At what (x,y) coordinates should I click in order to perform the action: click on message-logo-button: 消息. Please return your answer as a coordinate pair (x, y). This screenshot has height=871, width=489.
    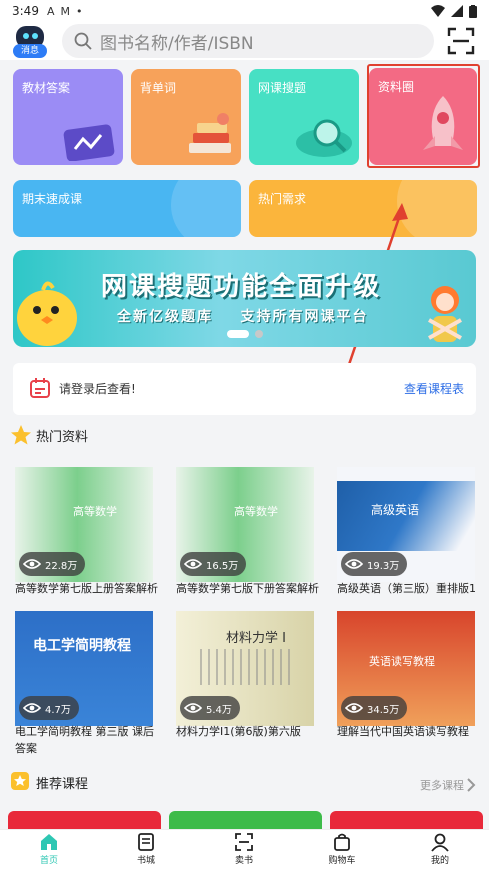
    Looking at the image, I should click on (30, 41).